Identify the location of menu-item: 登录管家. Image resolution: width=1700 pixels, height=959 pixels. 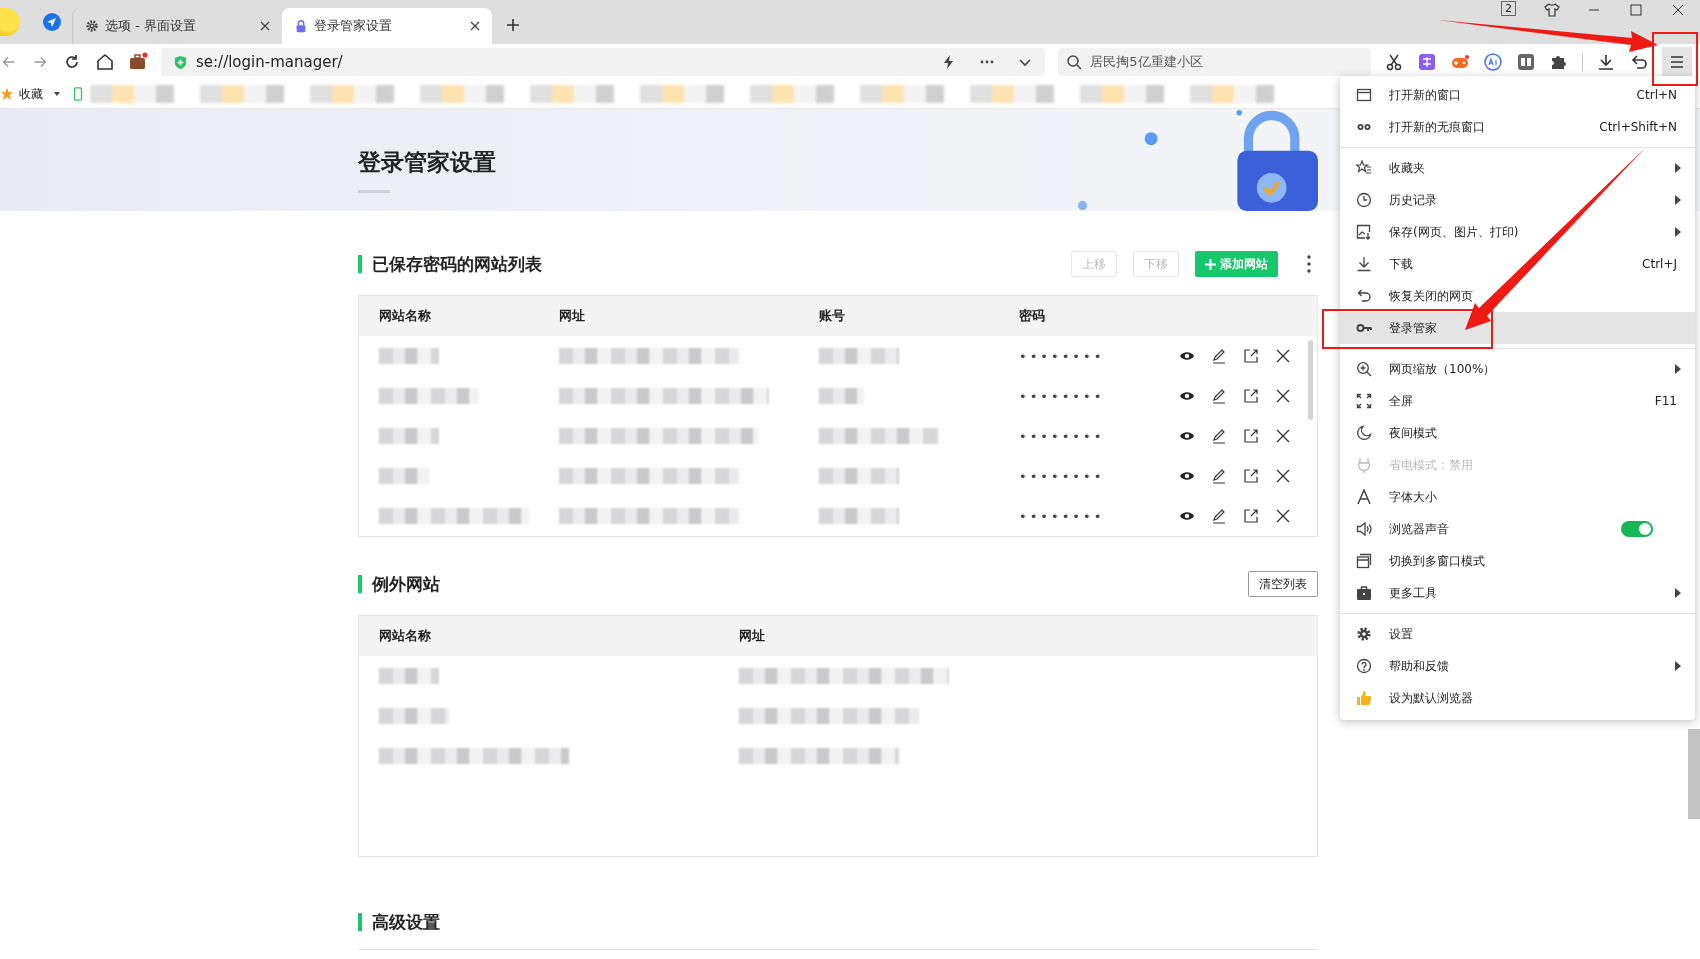
(1517, 328).